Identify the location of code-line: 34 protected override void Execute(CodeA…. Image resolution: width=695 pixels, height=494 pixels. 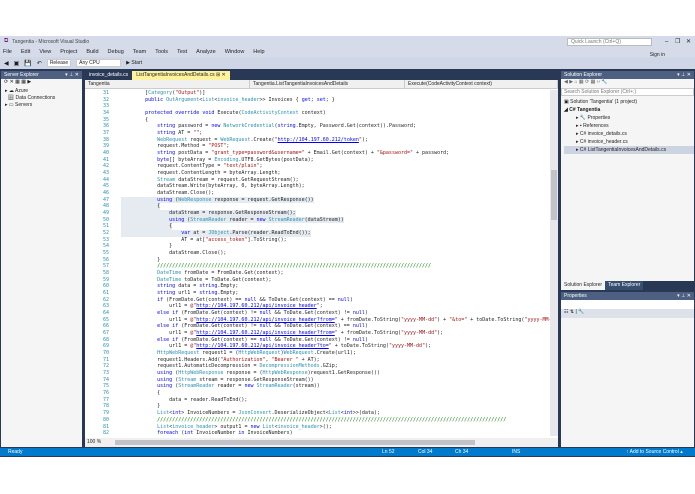
(317, 113).